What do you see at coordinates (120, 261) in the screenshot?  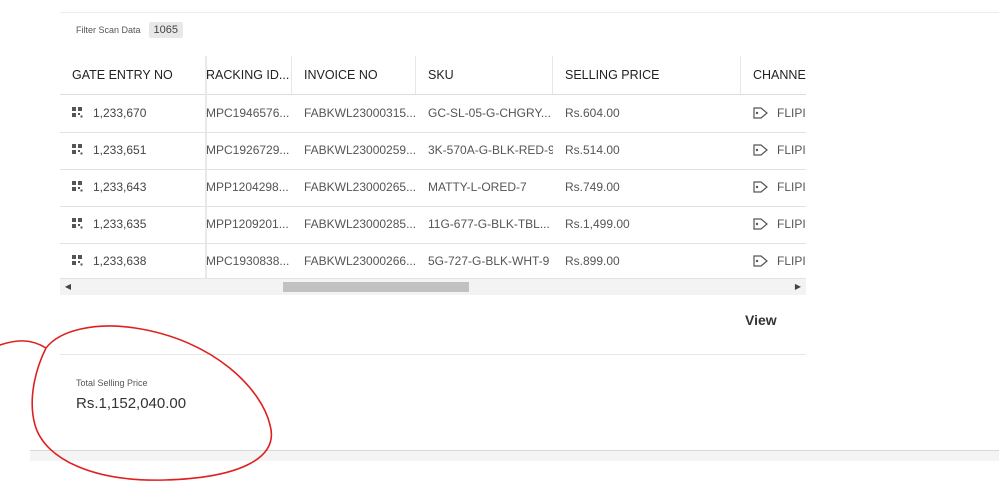 I see `gate-entry-no: 1,233,638` at bounding box center [120, 261].